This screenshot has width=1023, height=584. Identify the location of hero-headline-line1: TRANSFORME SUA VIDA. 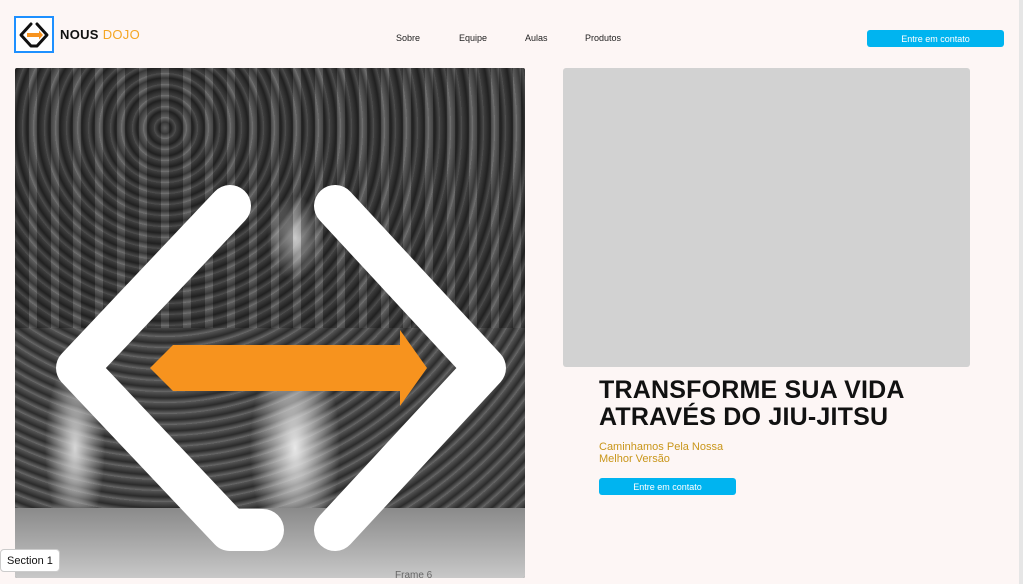
(752, 390).